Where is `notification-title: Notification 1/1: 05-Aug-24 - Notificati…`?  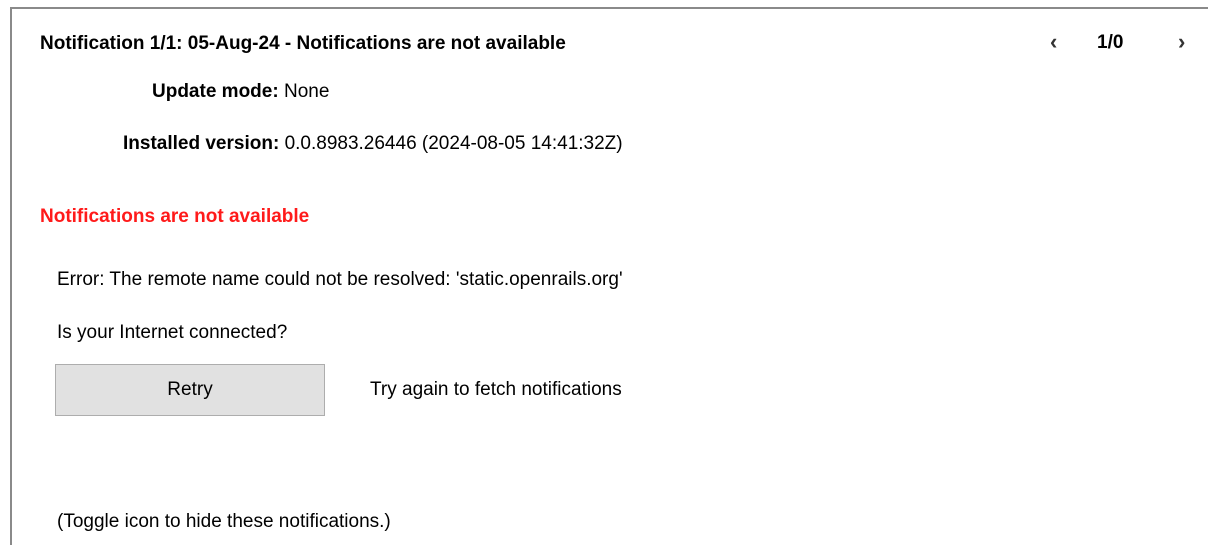 notification-title: Notification 1/1: 05-Aug-24 - Notificati… is located at coordinates (303, 43).